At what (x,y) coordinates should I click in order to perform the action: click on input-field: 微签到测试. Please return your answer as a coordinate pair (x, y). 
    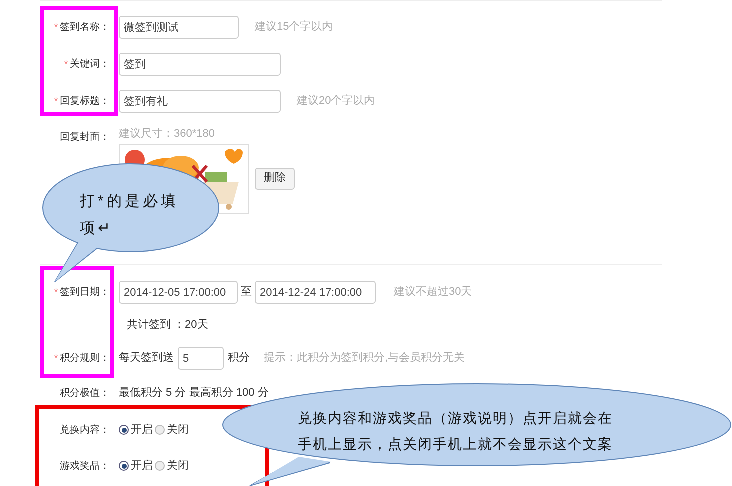
    Looking at the image, I should click on (179, 27).